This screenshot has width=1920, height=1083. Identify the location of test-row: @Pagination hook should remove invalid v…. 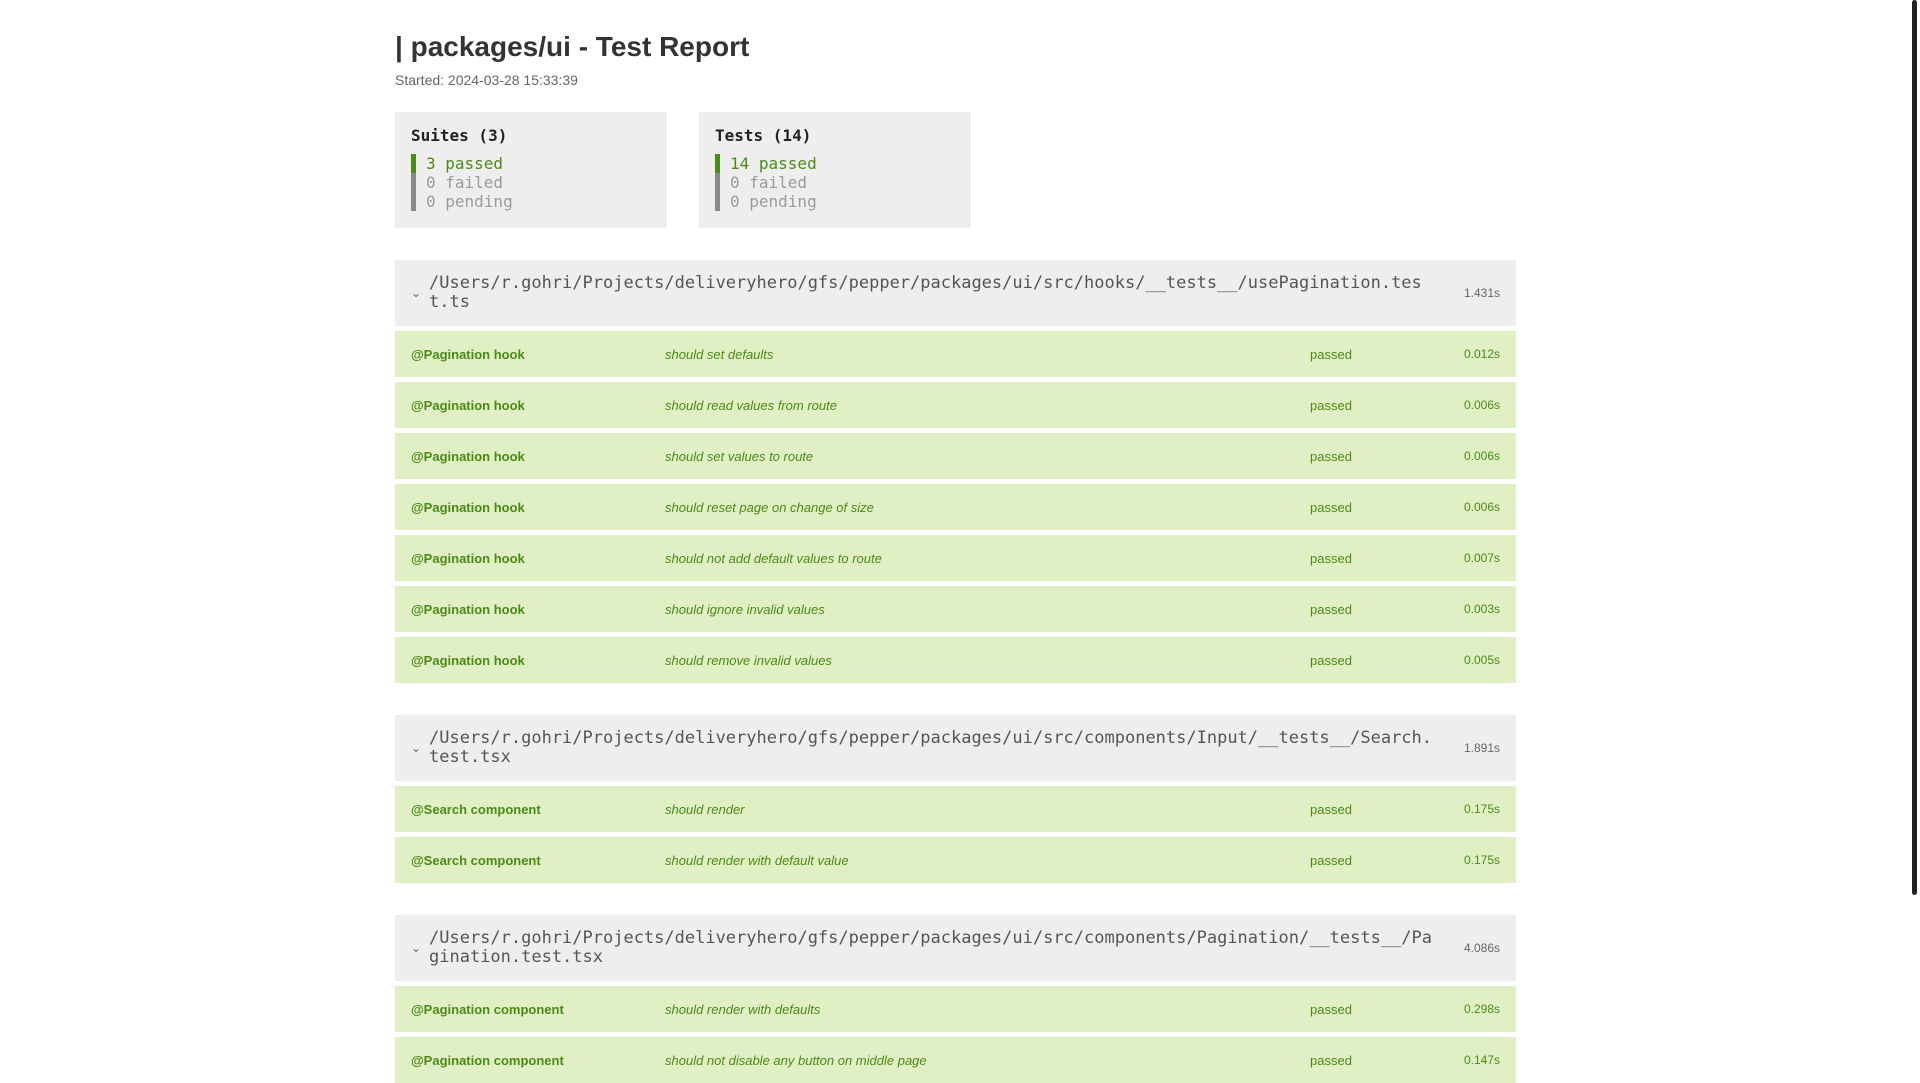
(955, 660).